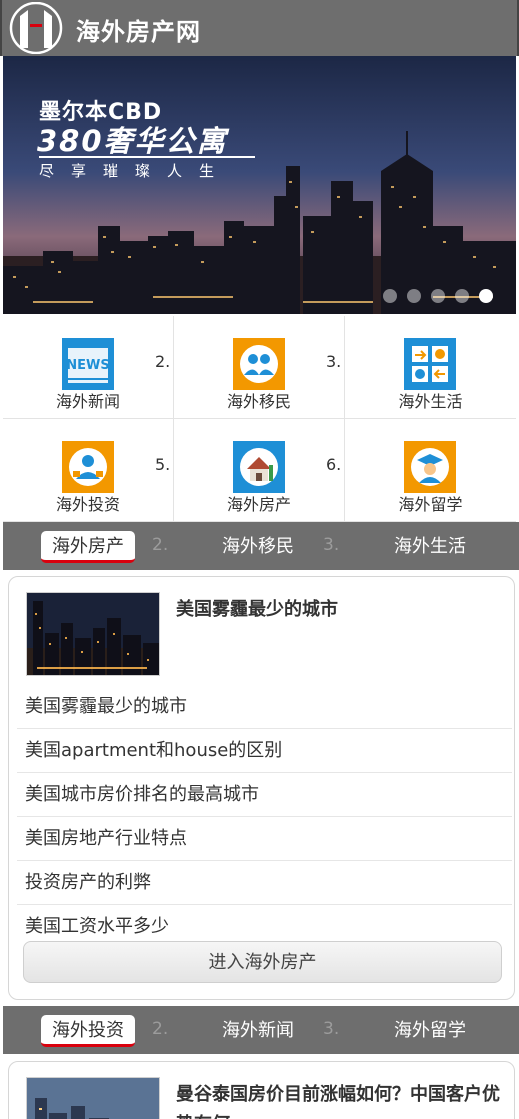  What do you see at coordinates (147, 157) in the screenshot?
I see `banner-divider` at bounding box center [147, 157].